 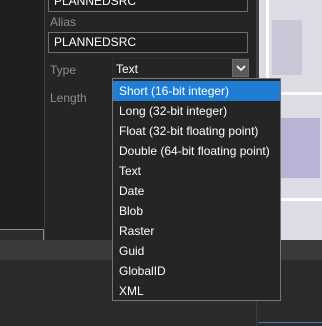 What do you see at coordinates (290, 322) in the screenshot?
I see `bottom-right-accent-line` at bounding box center [290, 322].